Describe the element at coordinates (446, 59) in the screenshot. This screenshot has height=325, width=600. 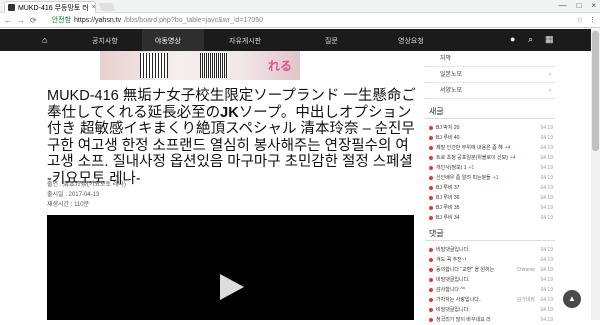
I see `category-label: 자막` at that location.